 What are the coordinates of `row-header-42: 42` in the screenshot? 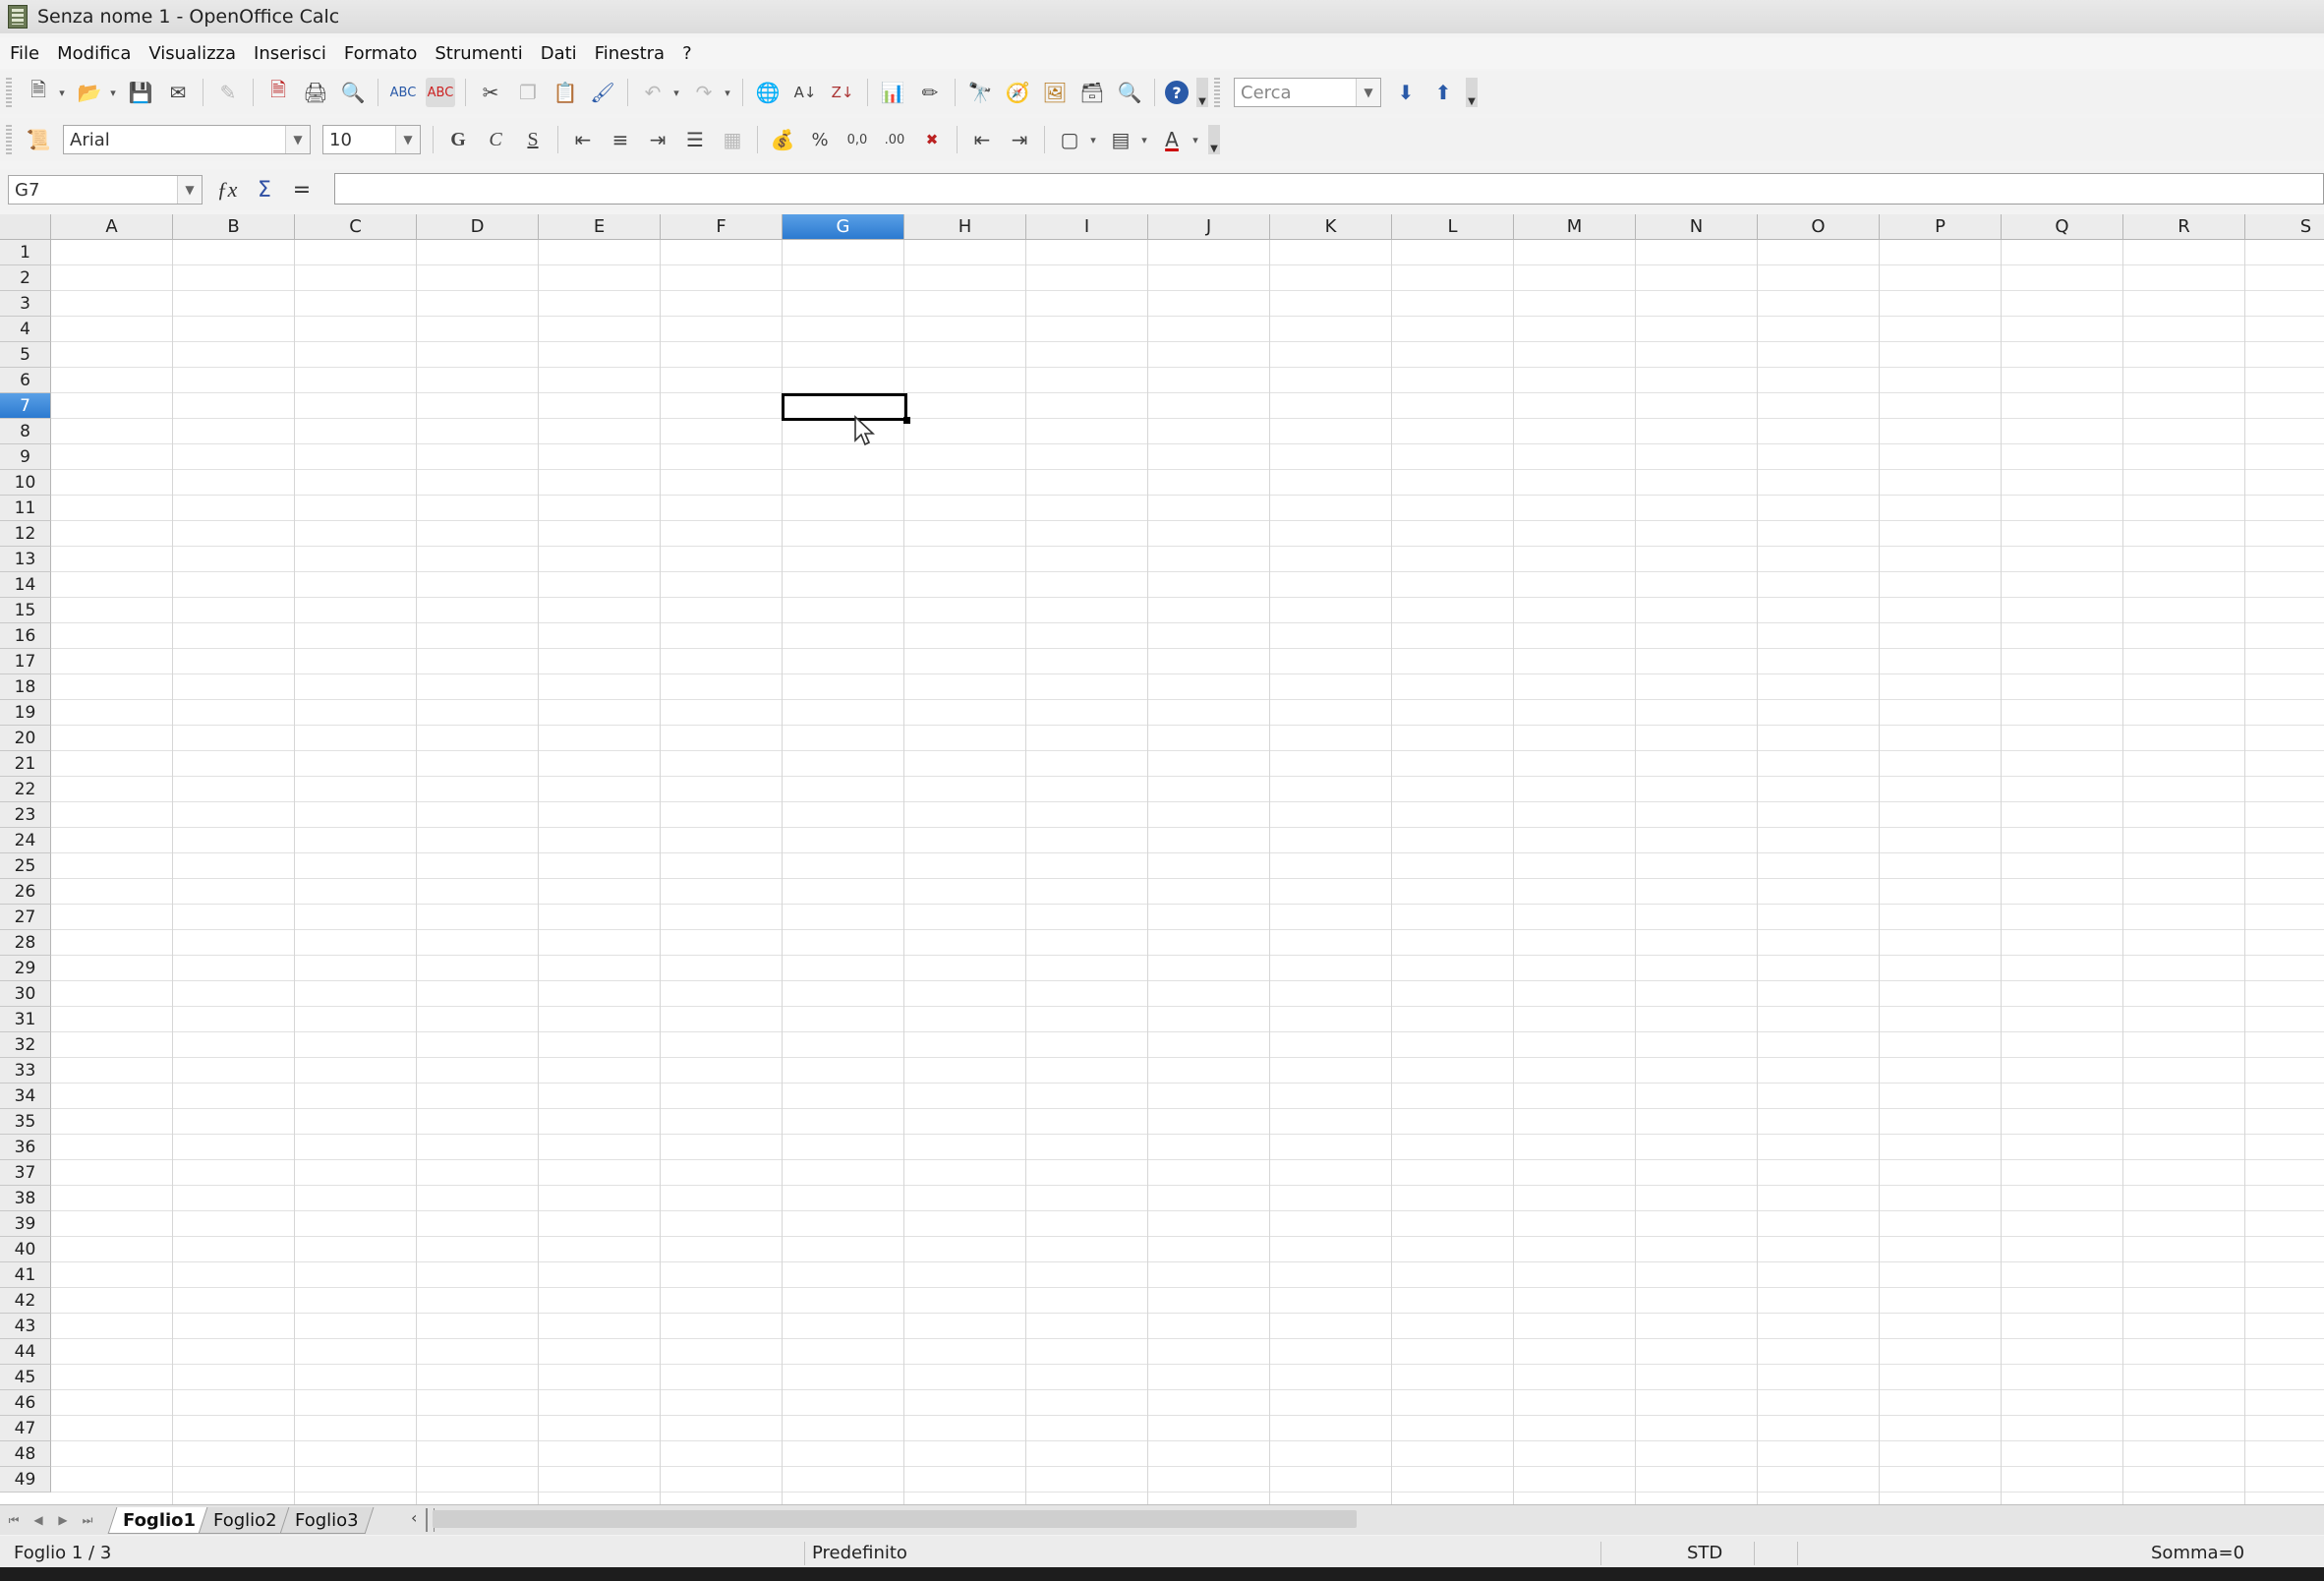 It's located at (25, 1301).